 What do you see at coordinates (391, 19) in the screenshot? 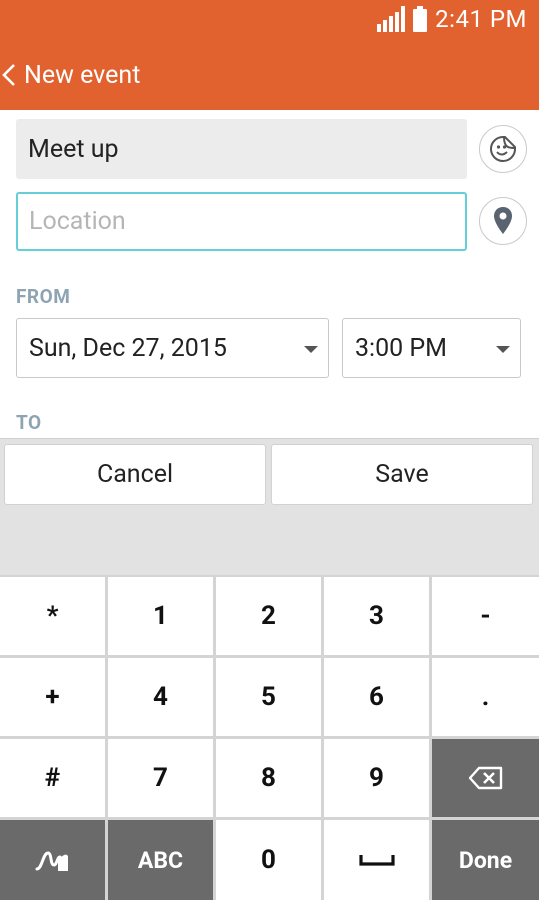
I see `signal-strength-icon` at bounding box center [391, 19].